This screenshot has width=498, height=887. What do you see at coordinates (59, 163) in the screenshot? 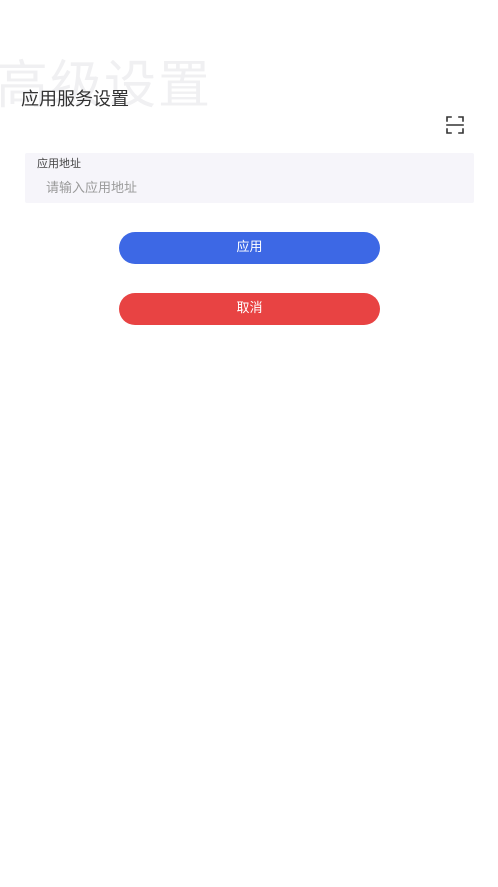
I see `app-address-label: 应用地址` at bounding box center [59, 163].